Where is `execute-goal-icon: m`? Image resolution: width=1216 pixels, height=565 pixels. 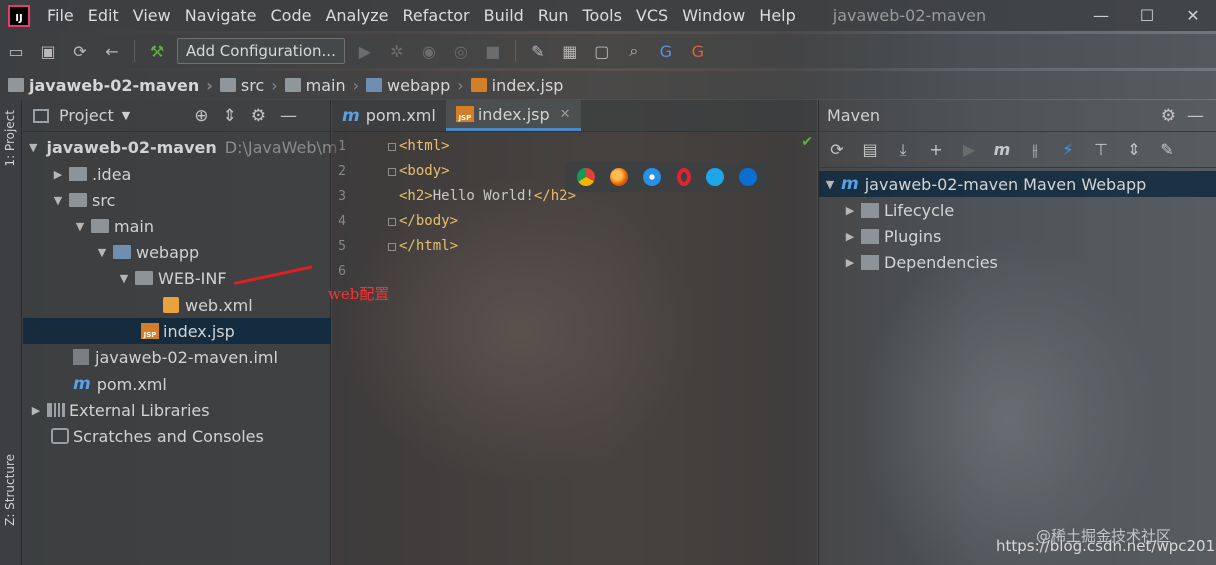 execute-goal-icon: m is located at coordinates (1002, 150).